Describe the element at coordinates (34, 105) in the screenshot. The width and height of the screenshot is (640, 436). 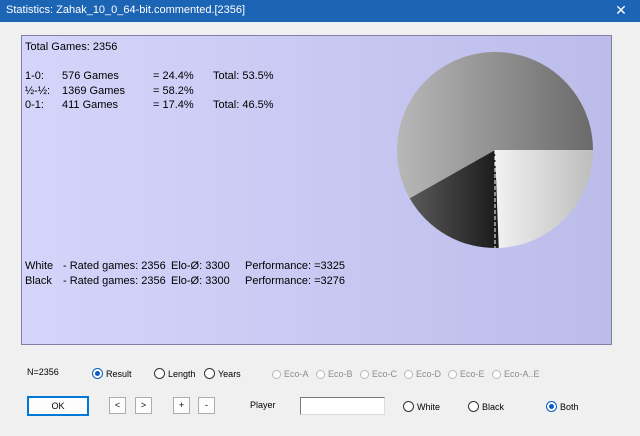
I see `result-label: 0-1:` at that location.